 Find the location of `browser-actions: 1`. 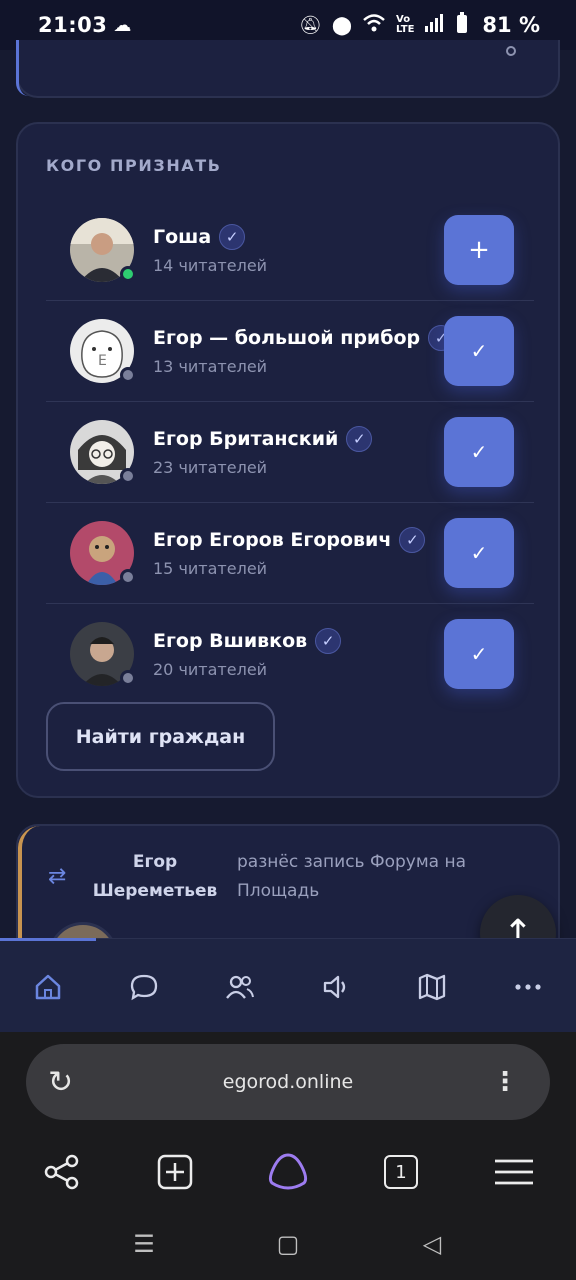

browser-actions: 1 is located at coordinates (288, 1175).